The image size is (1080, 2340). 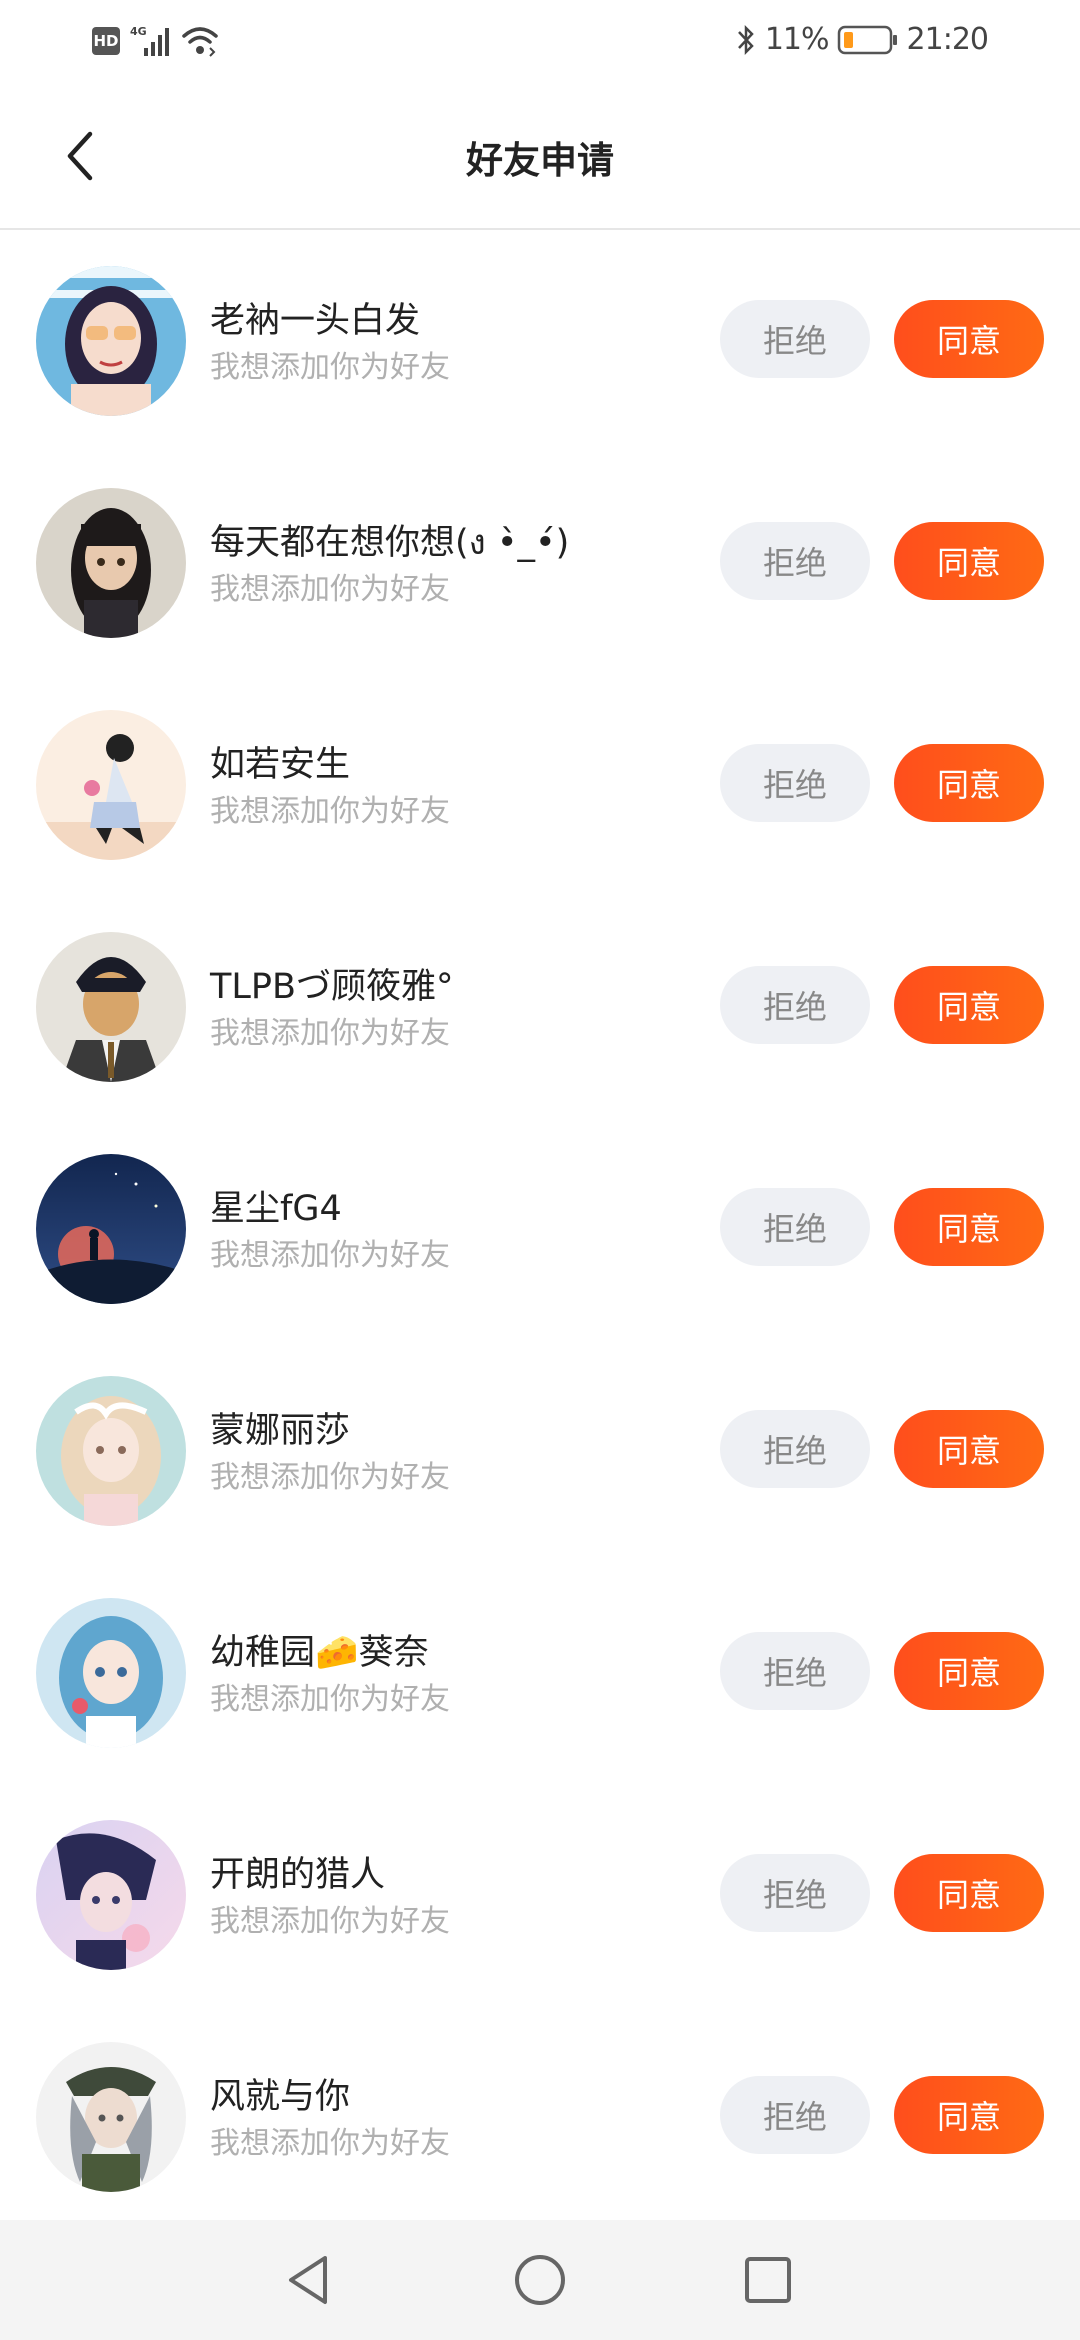 I want to click on requester-name: 幼稚园🧀葵奈, so click(x=319, y=1653).